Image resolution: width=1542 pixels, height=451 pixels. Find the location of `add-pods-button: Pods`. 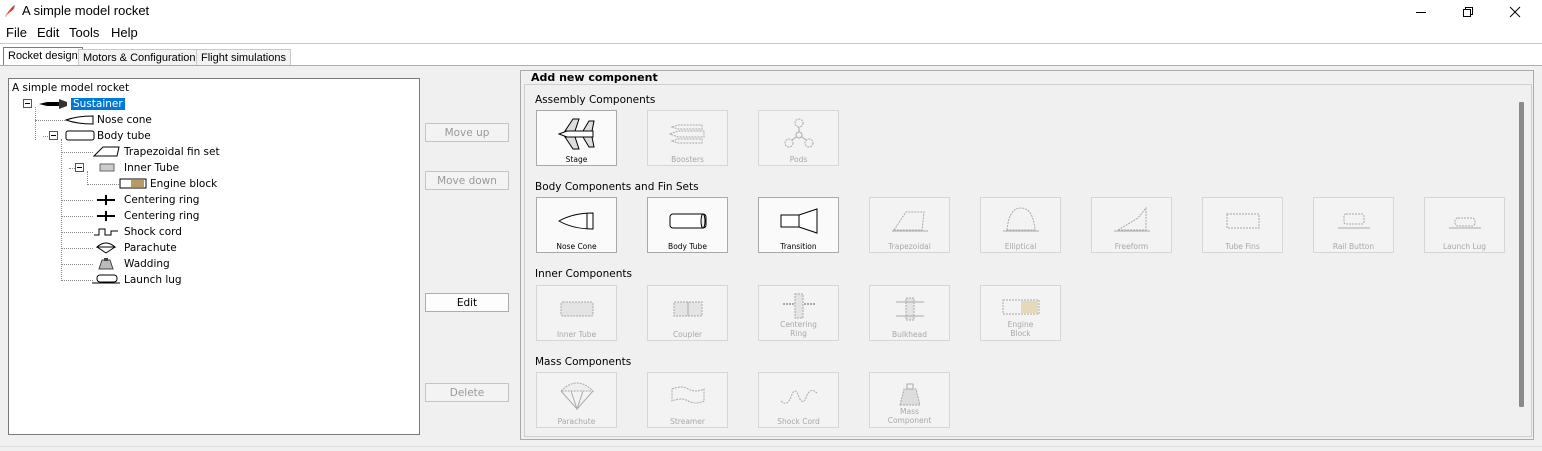

add-pods-button: Pods is located at coordinates (798, 138).